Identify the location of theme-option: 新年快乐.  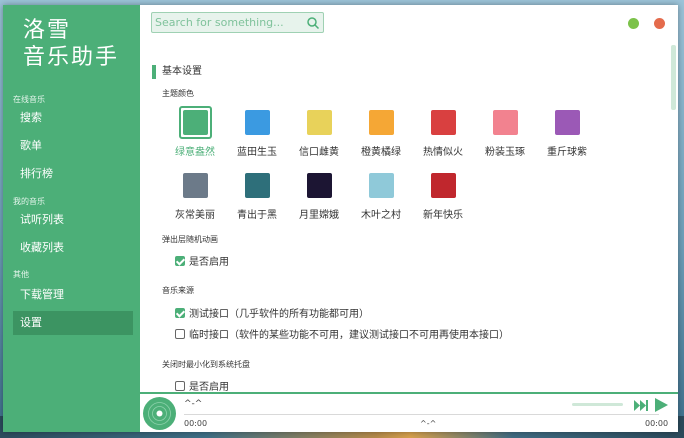
(443, 197).